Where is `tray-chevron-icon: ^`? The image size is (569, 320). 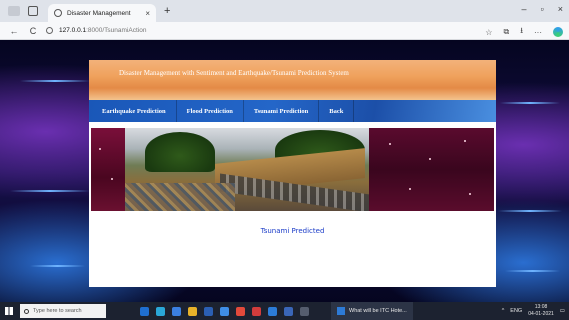 tray-chevron-icon: ^ is located at coordinates (503, 311).